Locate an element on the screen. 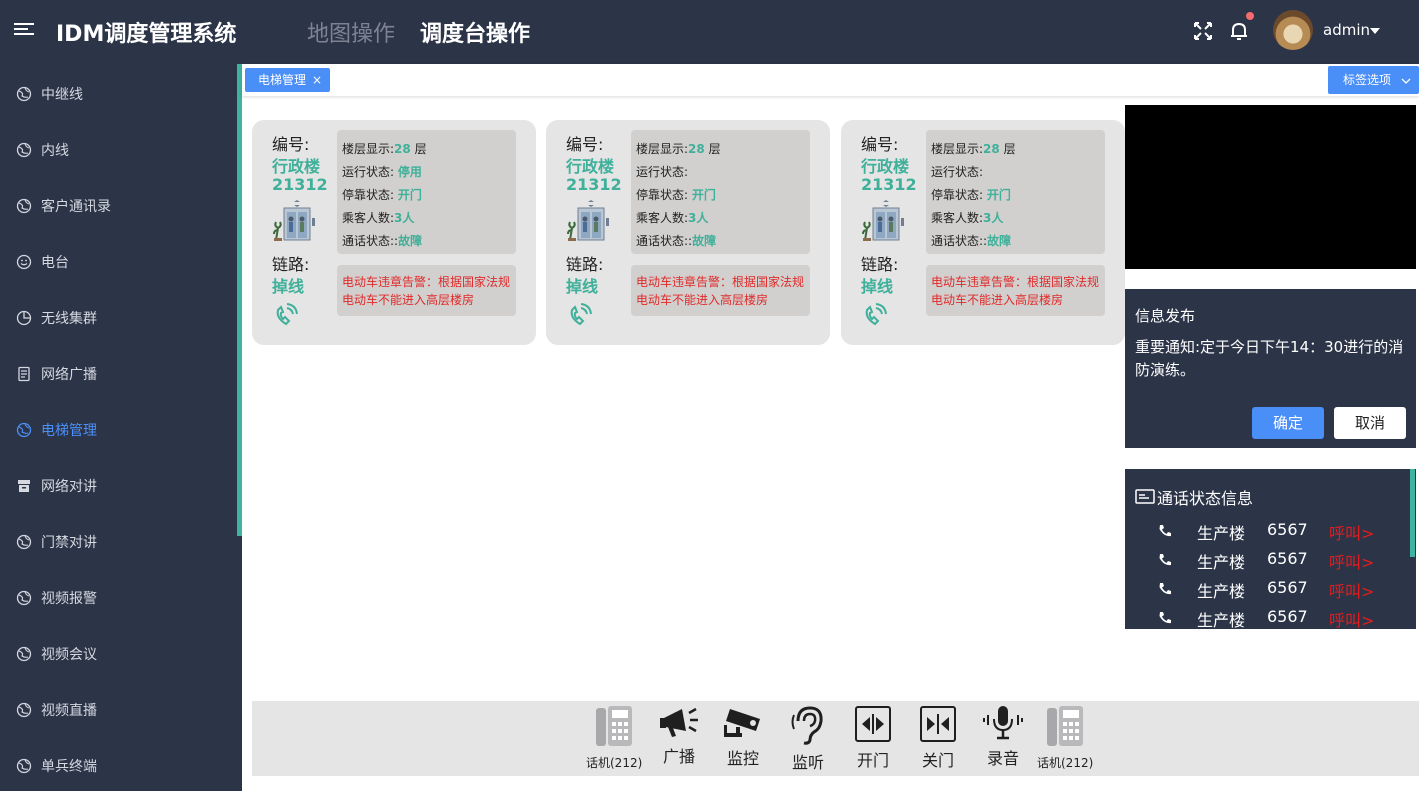  sidebar-item: 电梯管理 is located at coordinates (118, 430).